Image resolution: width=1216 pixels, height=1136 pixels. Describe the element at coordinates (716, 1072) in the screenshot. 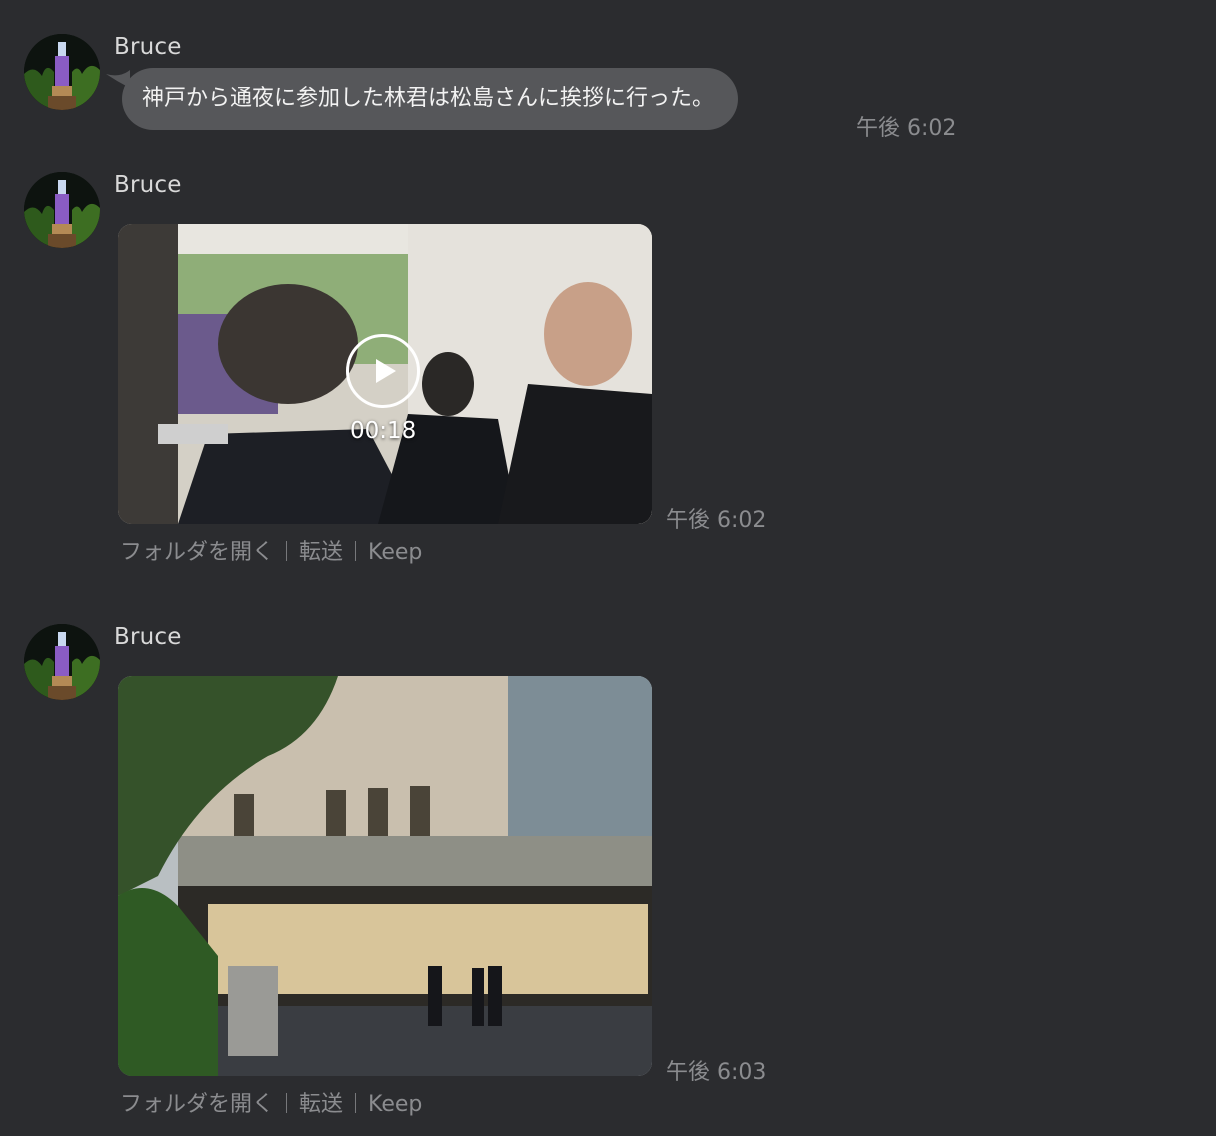

I see `message-time: 午後 6:03` at that location.